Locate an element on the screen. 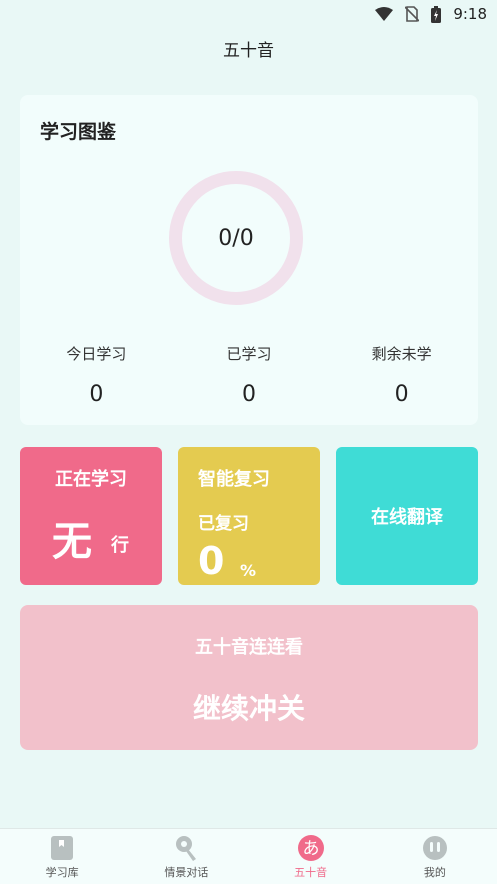 This screenshot has width=497, height=884. progress-text: 0/0 is located at coordinates (236, 238).